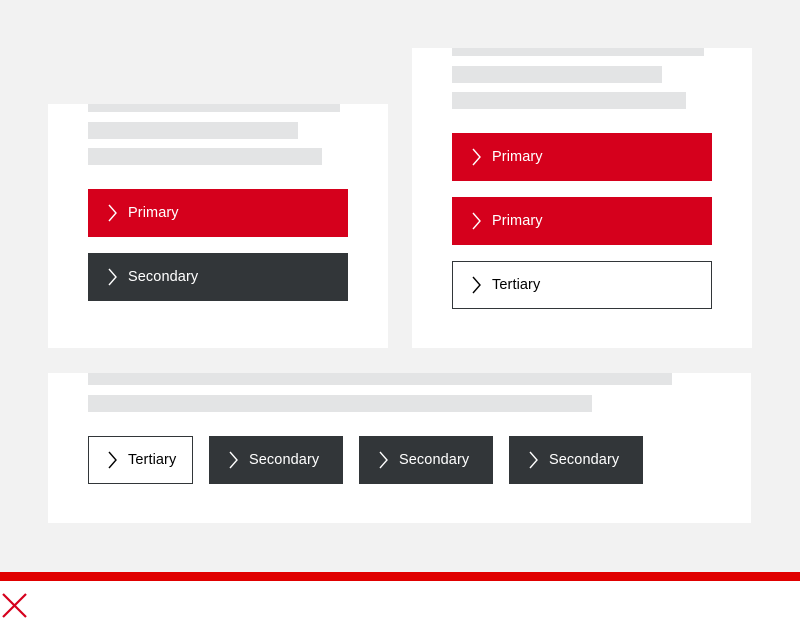  What do you see at coordinates (14, 605) in the screenshot?
I see `x-mark-icon` at bounding box center [14, 605].